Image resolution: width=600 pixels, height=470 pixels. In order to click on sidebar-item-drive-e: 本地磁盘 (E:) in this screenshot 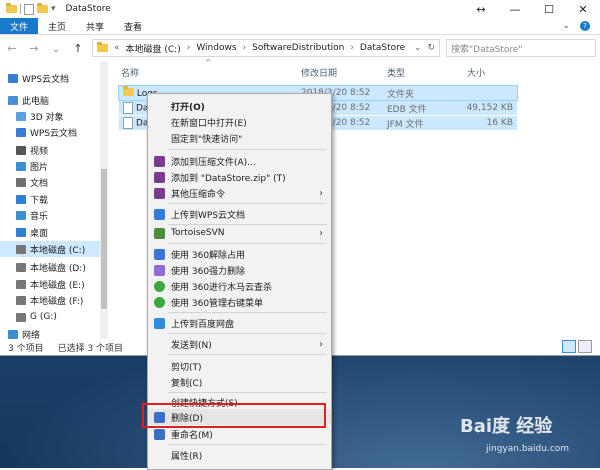, I will do `click(58, 284)`.